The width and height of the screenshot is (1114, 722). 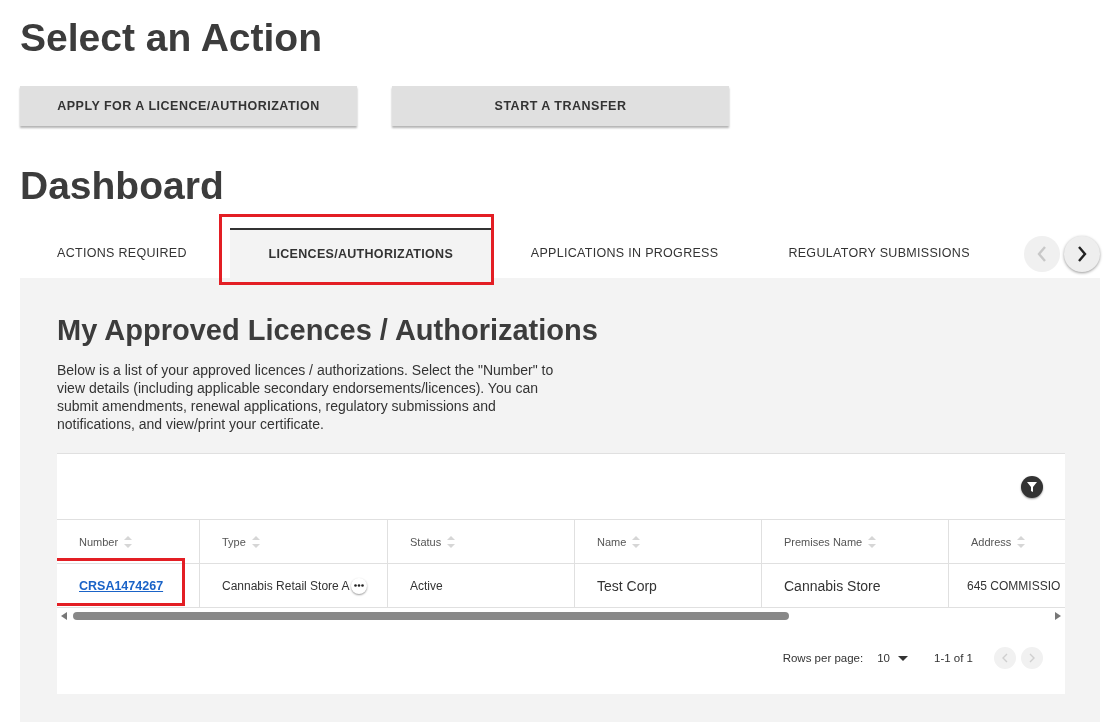 I want to click on rows-per-page-label: Rows per page:, so click(x=823, y=658).